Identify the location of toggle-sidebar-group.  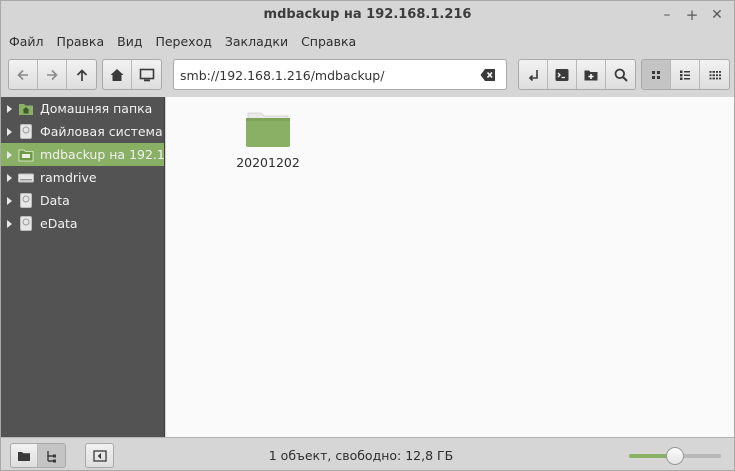
(99, 455).